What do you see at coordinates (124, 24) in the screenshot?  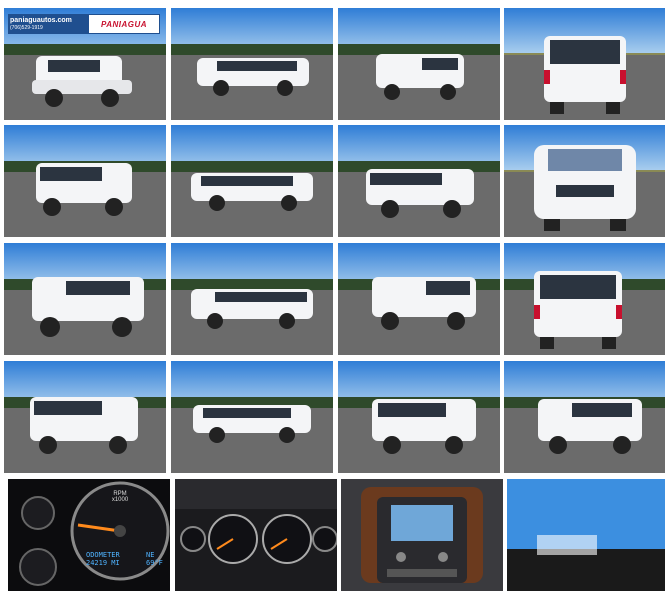 I see `dealer-logo: PANIAGUA` at bounding box center [124, 24].